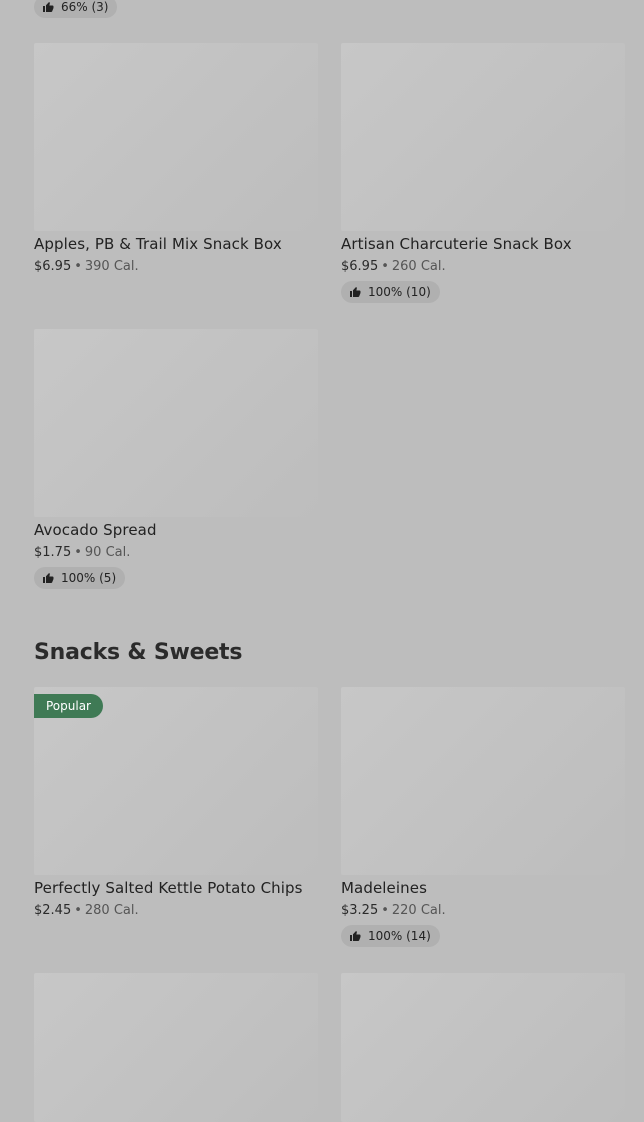  Describe the element at coordinates (418, 910) in the screenshot. I see `item-calories: 220 Cal.` at that location.